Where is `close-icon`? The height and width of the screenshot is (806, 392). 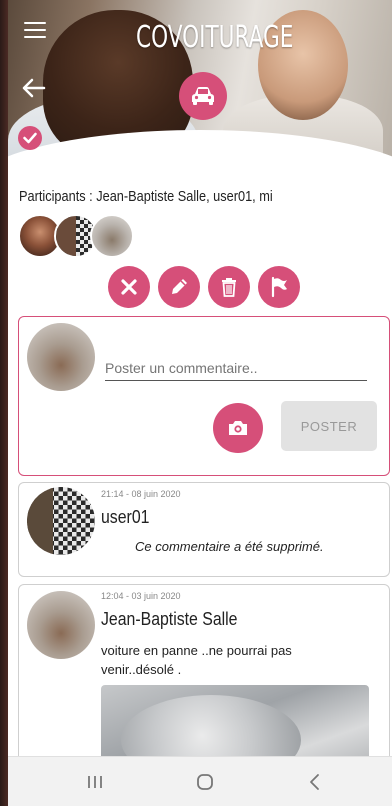
close-icon is located at coordinates (129, 287).